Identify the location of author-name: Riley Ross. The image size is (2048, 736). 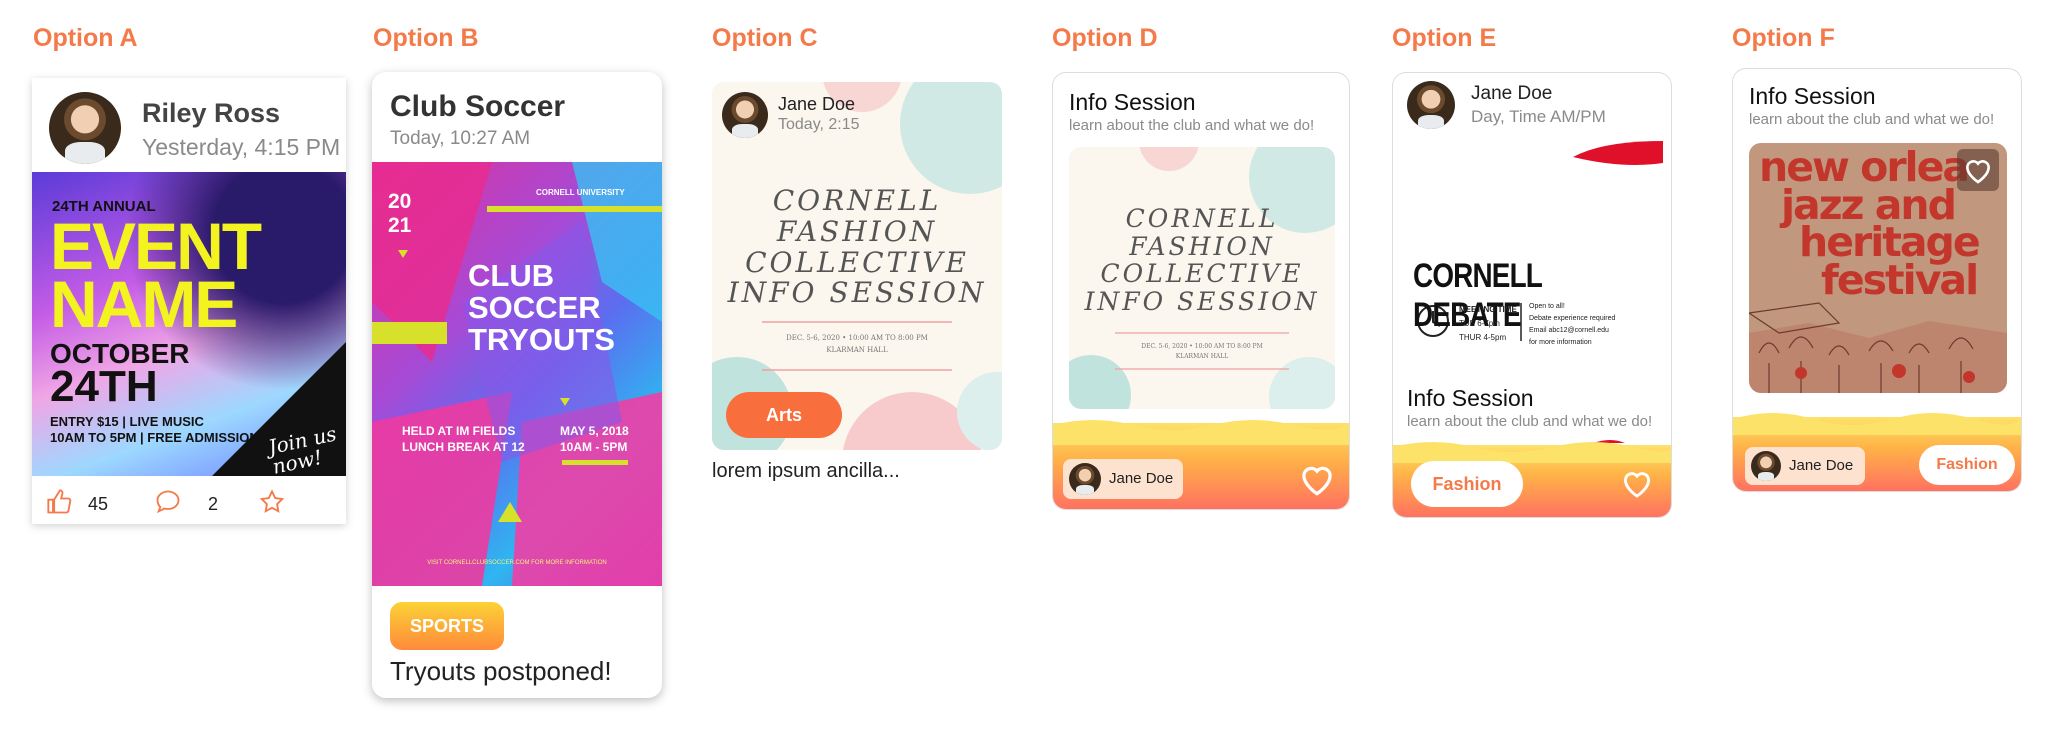
(211, 113).